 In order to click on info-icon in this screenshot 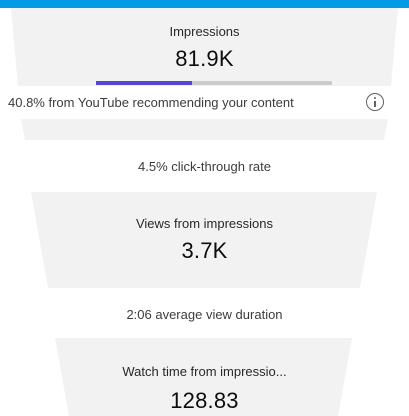, I will do `click(375, 102)`.